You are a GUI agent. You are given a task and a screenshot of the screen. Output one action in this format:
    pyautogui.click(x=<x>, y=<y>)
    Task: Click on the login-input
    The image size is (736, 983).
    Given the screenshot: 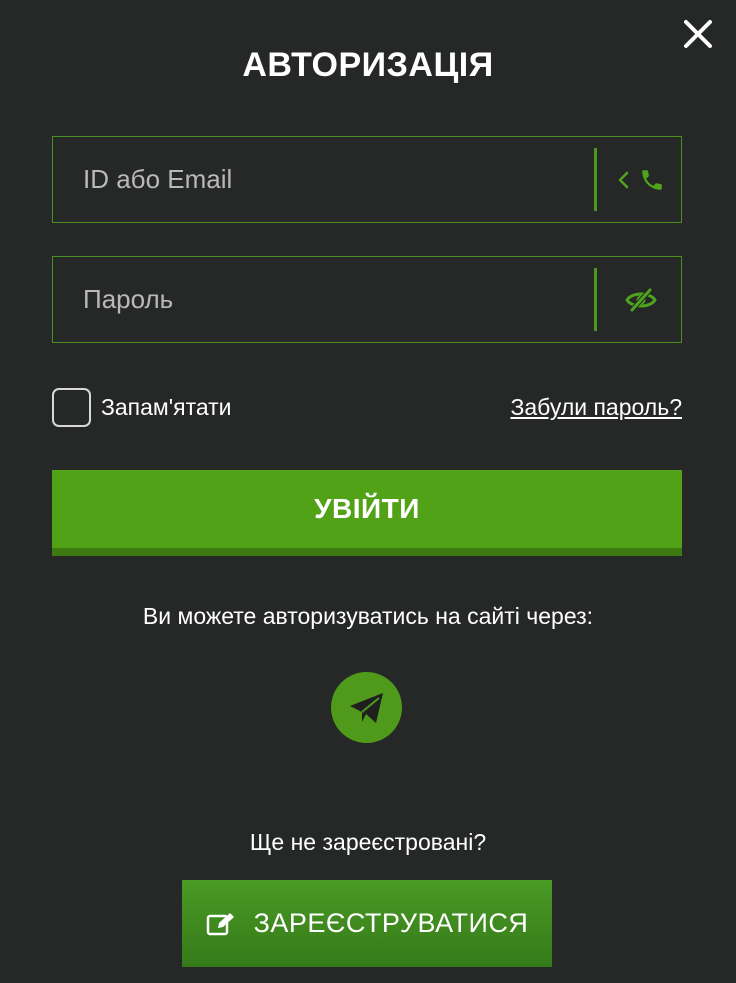 What is the action you would take?
    pyautogui.click(x=323, y=179)
    